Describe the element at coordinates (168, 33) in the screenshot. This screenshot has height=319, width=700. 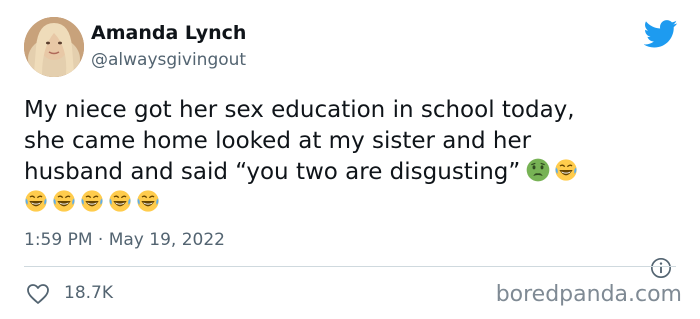
I see `author-name: Amanda Lynch` at that location.